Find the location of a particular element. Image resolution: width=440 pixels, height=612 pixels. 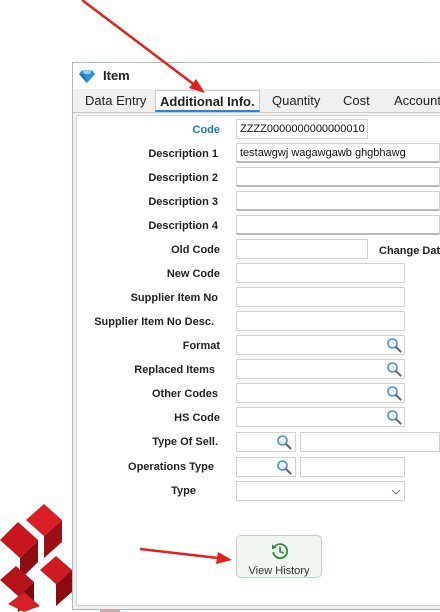

history-clock-icon is located at coordinates (280, 551).